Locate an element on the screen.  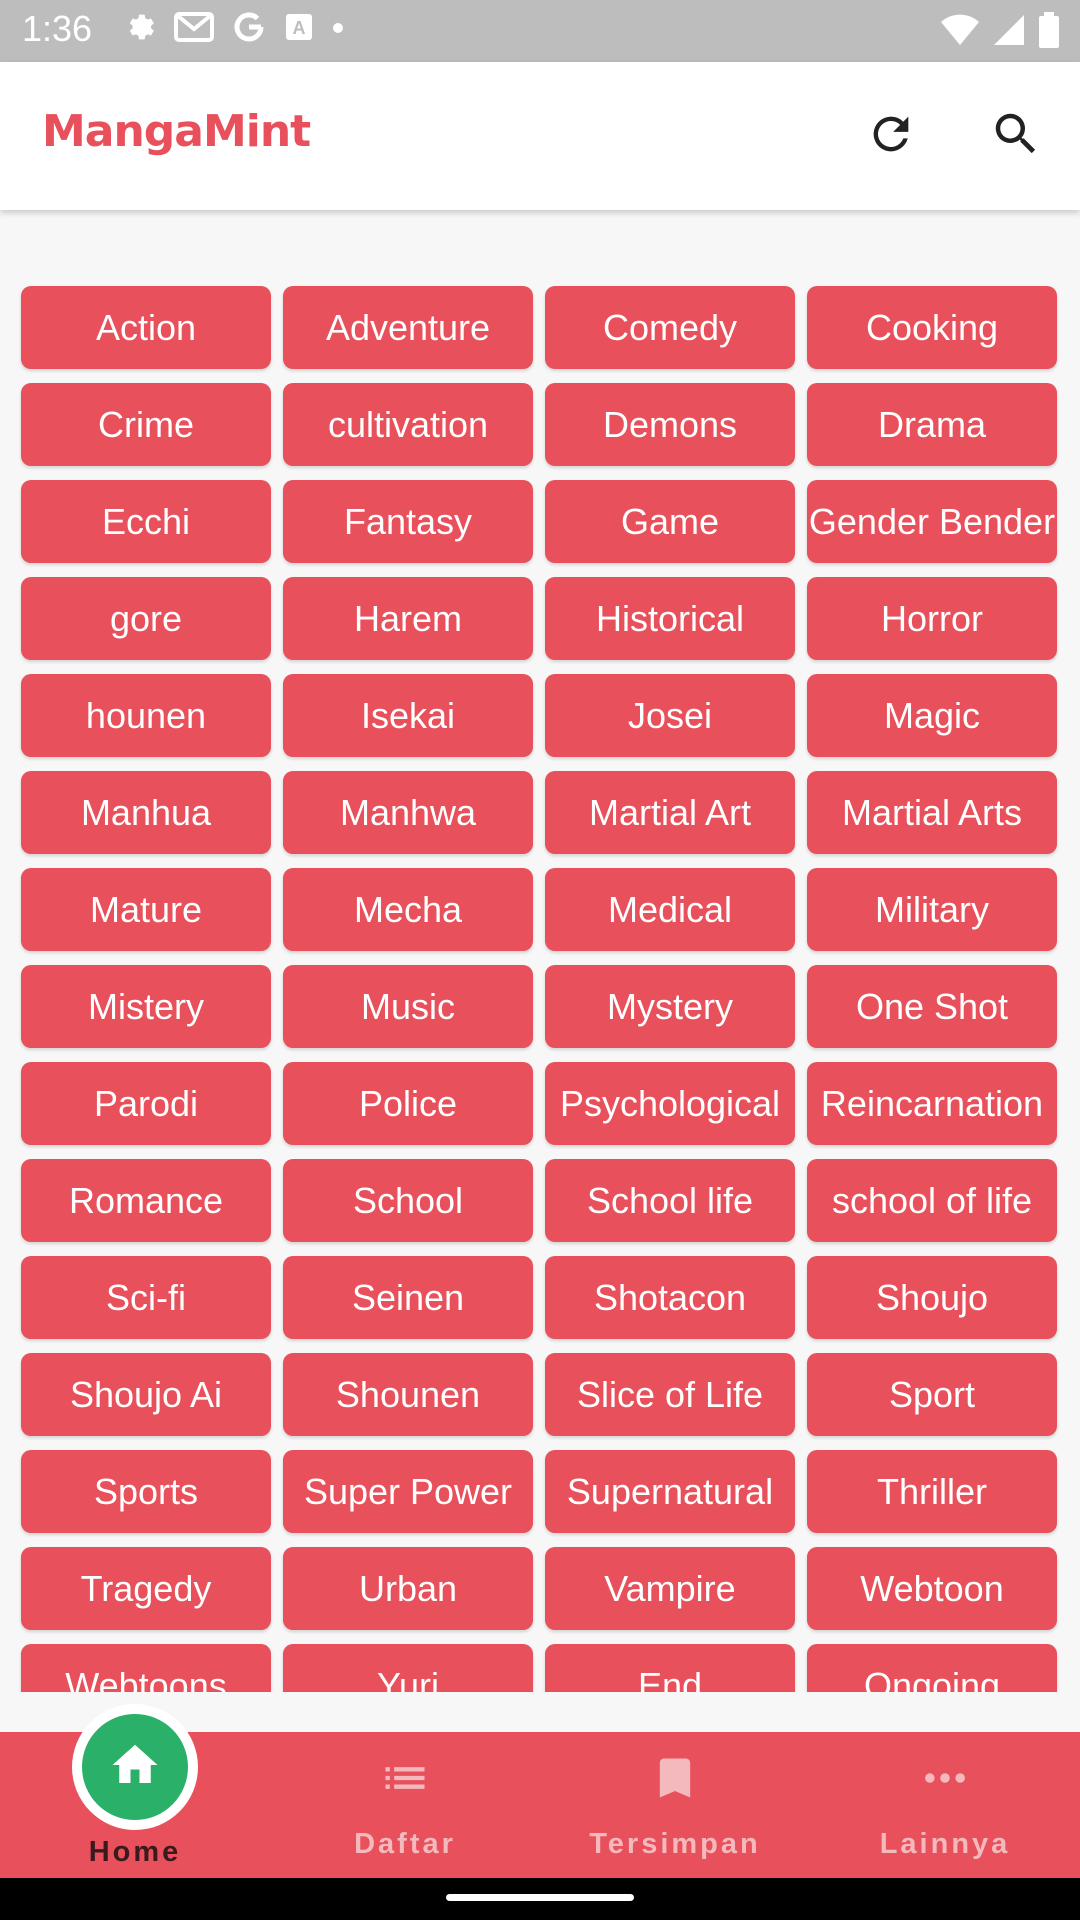
genre-chip: Adventure is located at coordinates (408, 327).